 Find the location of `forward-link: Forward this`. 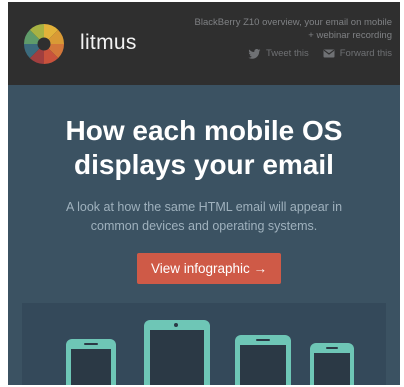

forward-link: Forward this is located at coordinates (357, 53).